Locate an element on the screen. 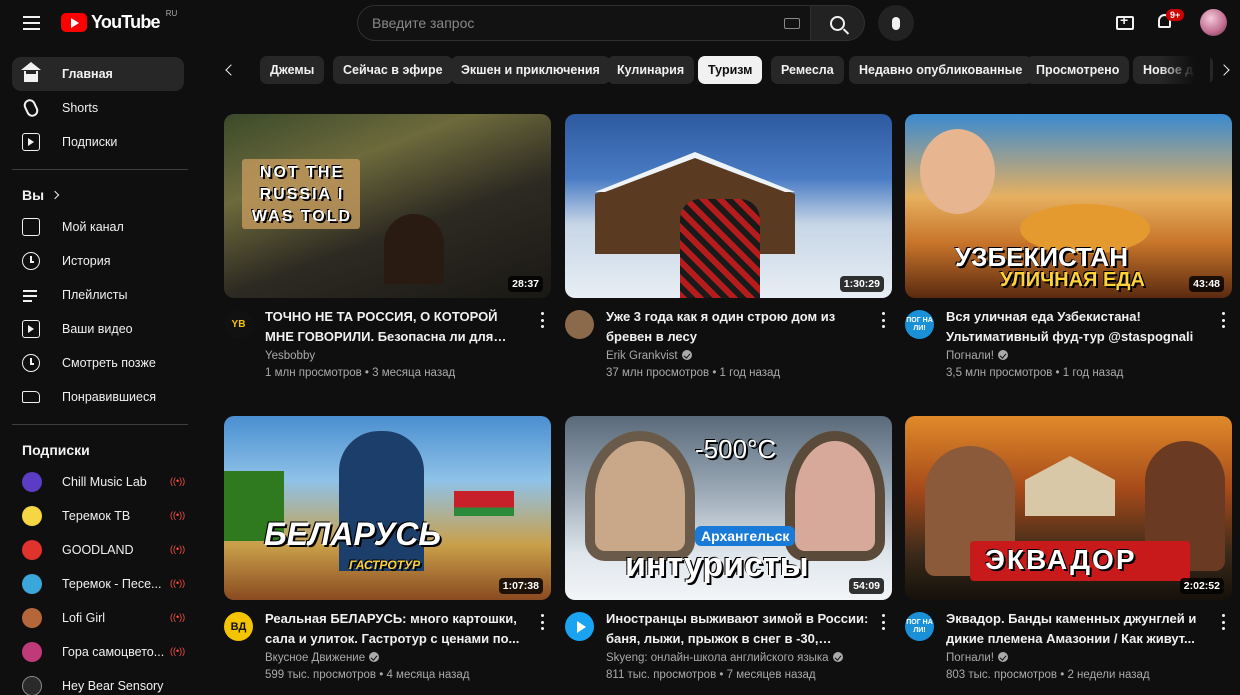  sidebar-subscription-item: Теремок ТВ ((•)) is located at coordinates (98, 516).